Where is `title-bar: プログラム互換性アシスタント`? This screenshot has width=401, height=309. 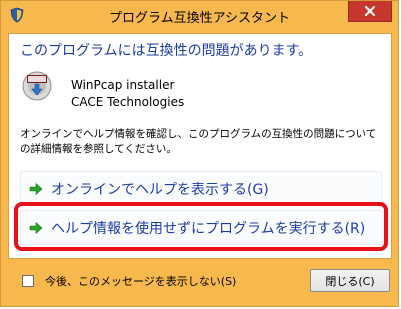
title-bar: プログラム互換性アシスタント is located at coordinates (199, 17).